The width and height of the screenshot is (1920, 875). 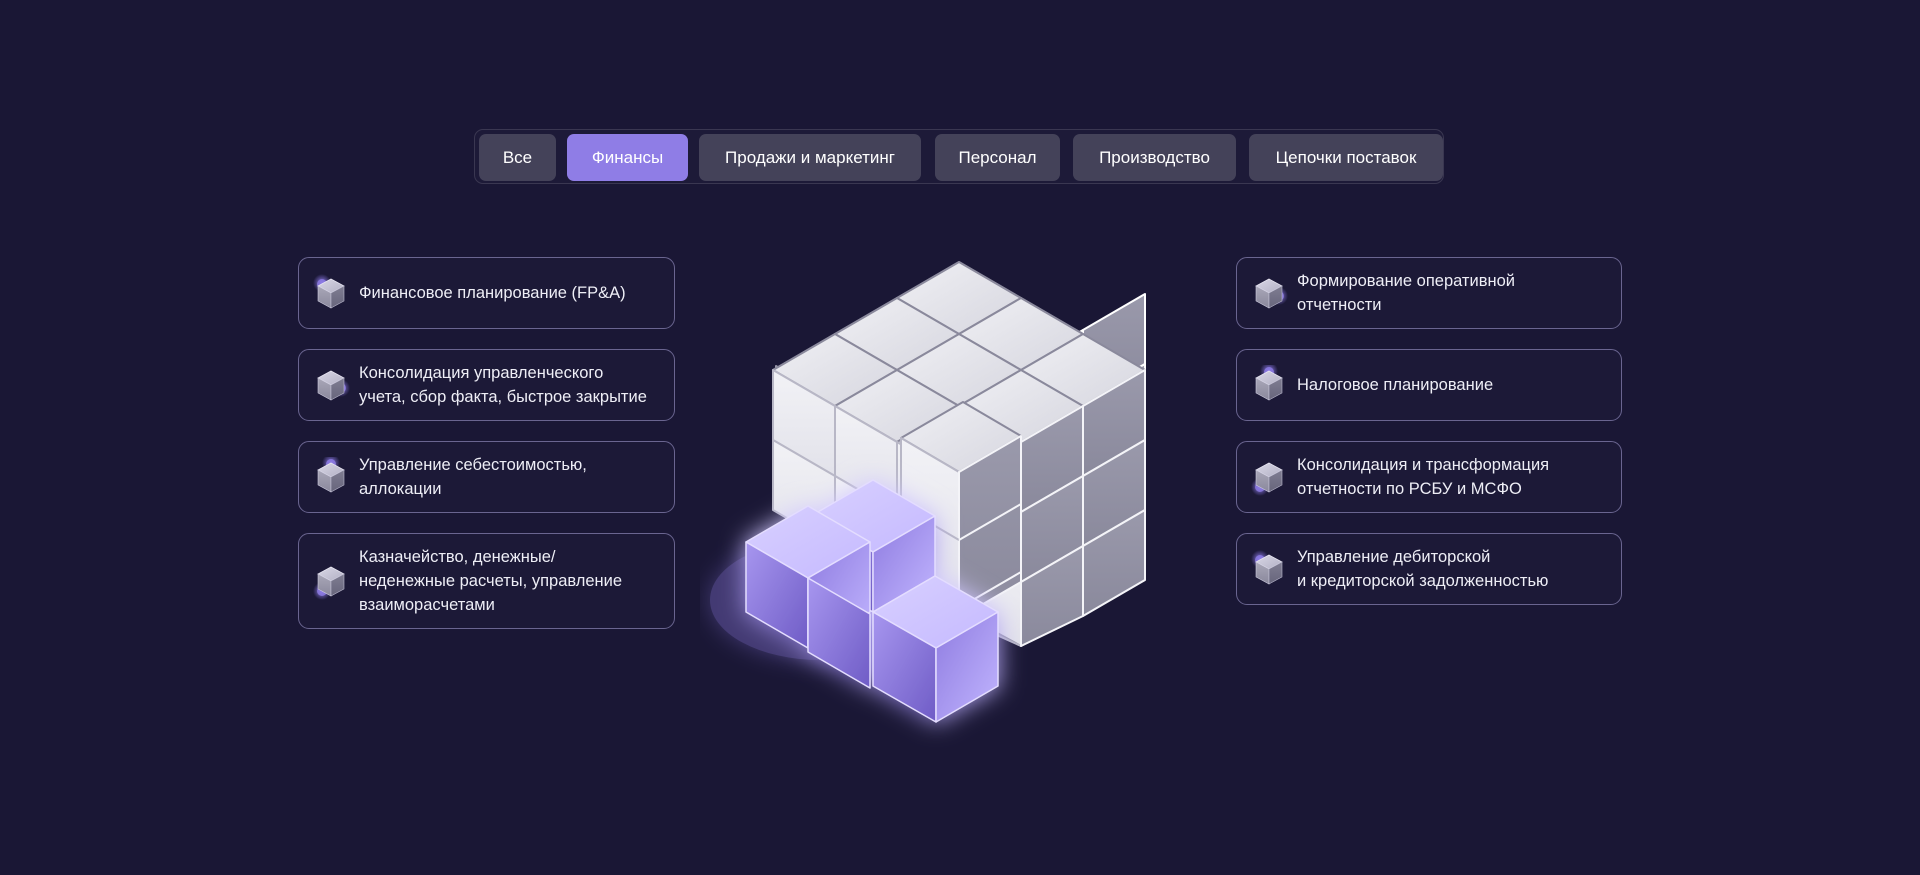 I want to click on feature-card-label: Формирование оперативной отчетности, so click(x=1406, y=293).